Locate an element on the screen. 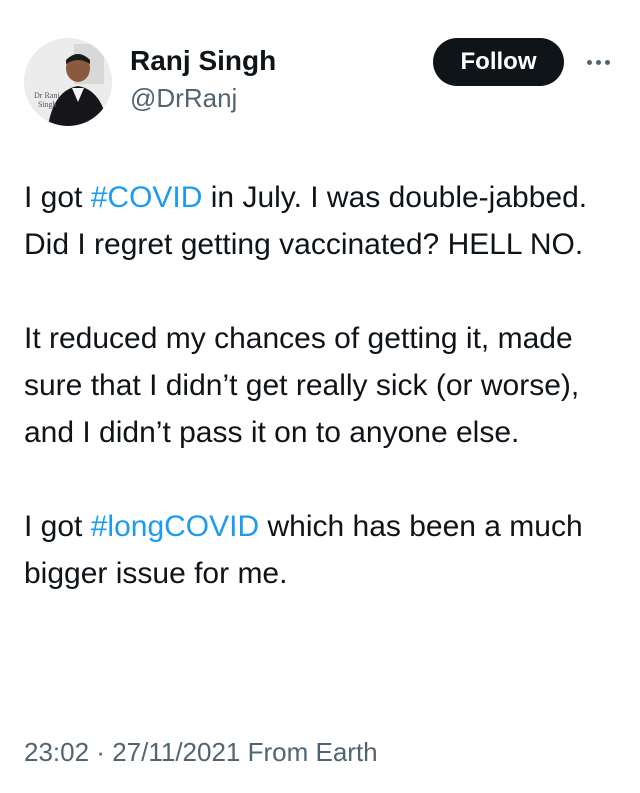 The image size is (640, 793). handle: @DrRanj is located at coordinates (203, 98).